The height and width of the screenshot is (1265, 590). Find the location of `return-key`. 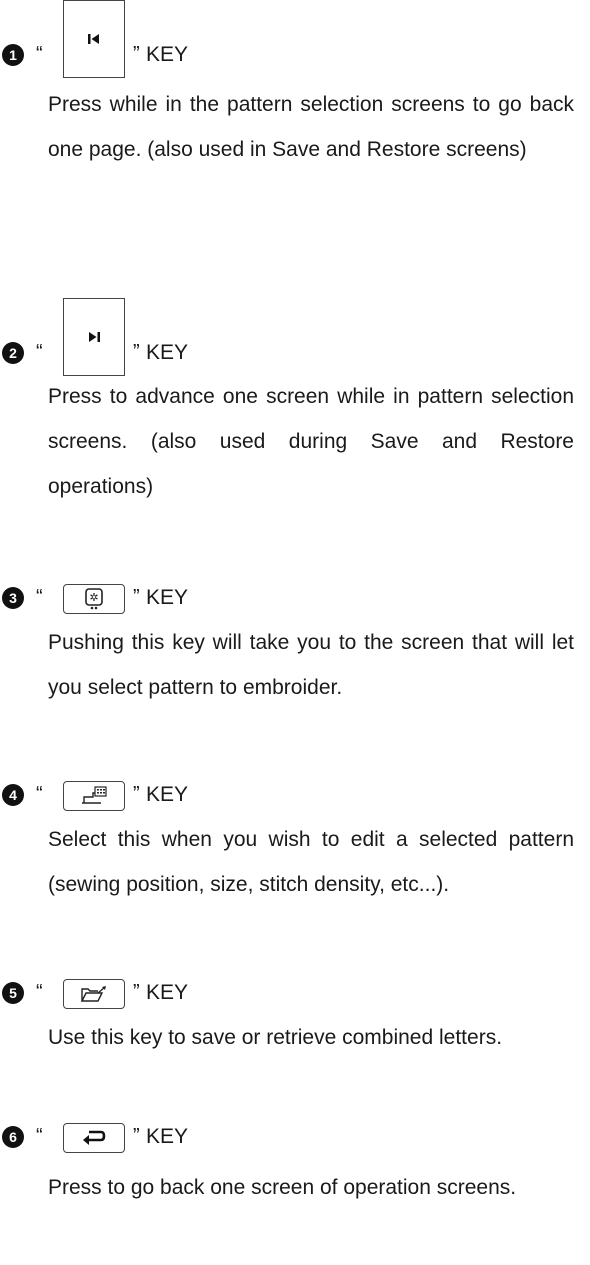

return-key is located at coordinates (94, 1138).